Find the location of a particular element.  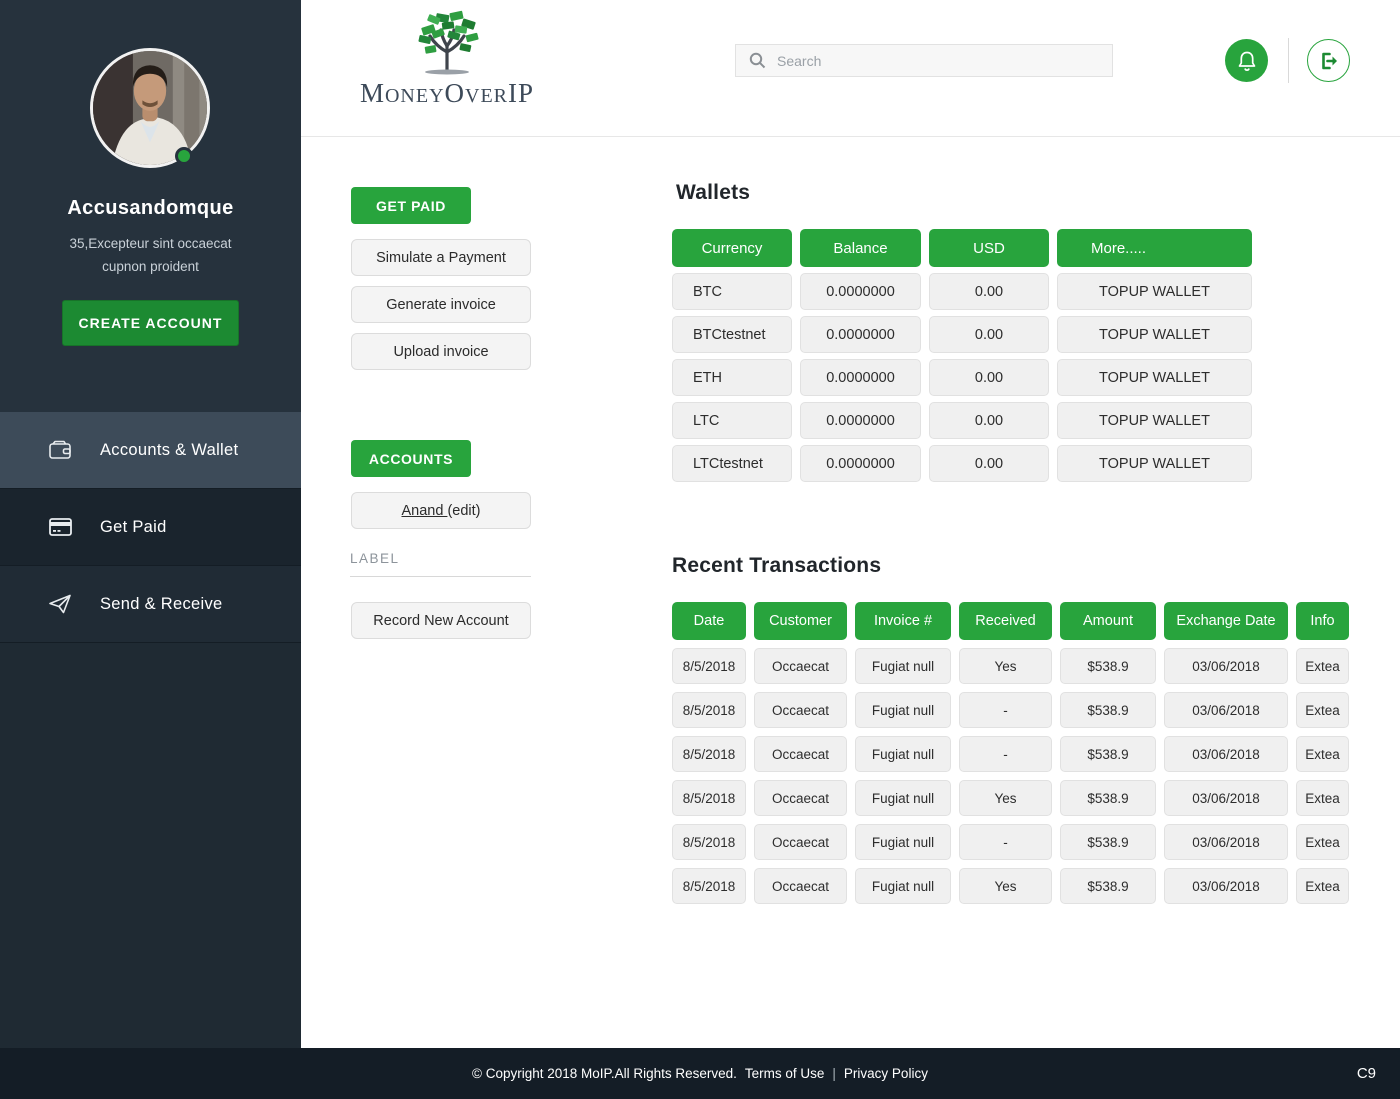

avatar is located at coordinates (150, 108).